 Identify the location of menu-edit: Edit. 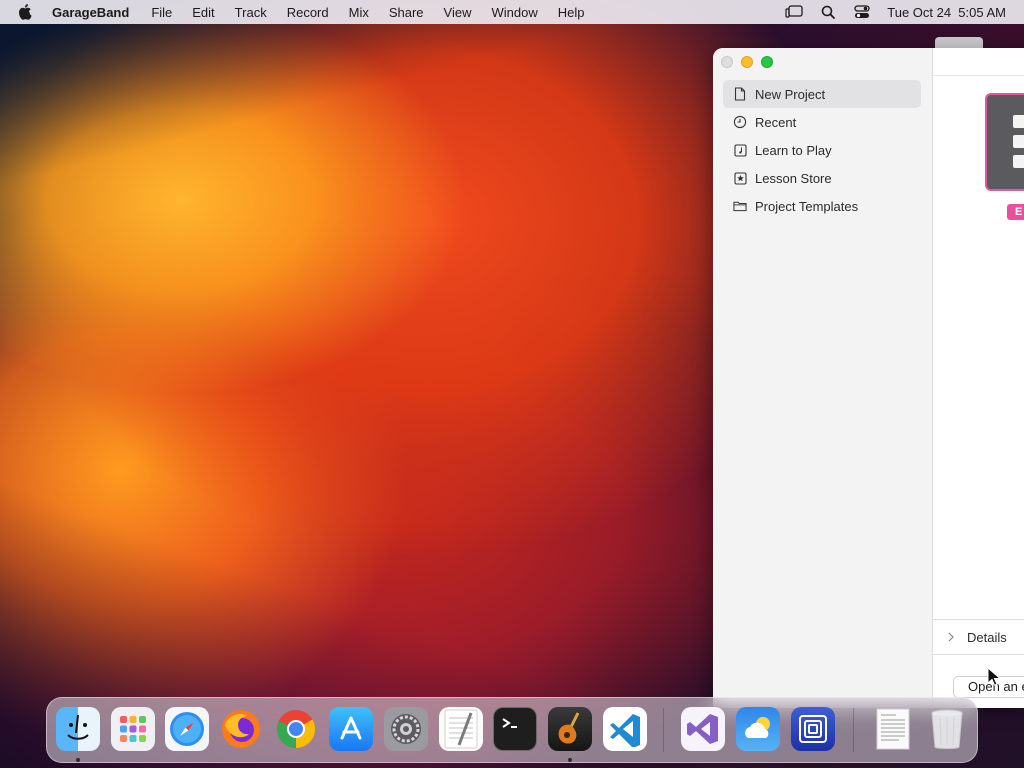
(203, 12).